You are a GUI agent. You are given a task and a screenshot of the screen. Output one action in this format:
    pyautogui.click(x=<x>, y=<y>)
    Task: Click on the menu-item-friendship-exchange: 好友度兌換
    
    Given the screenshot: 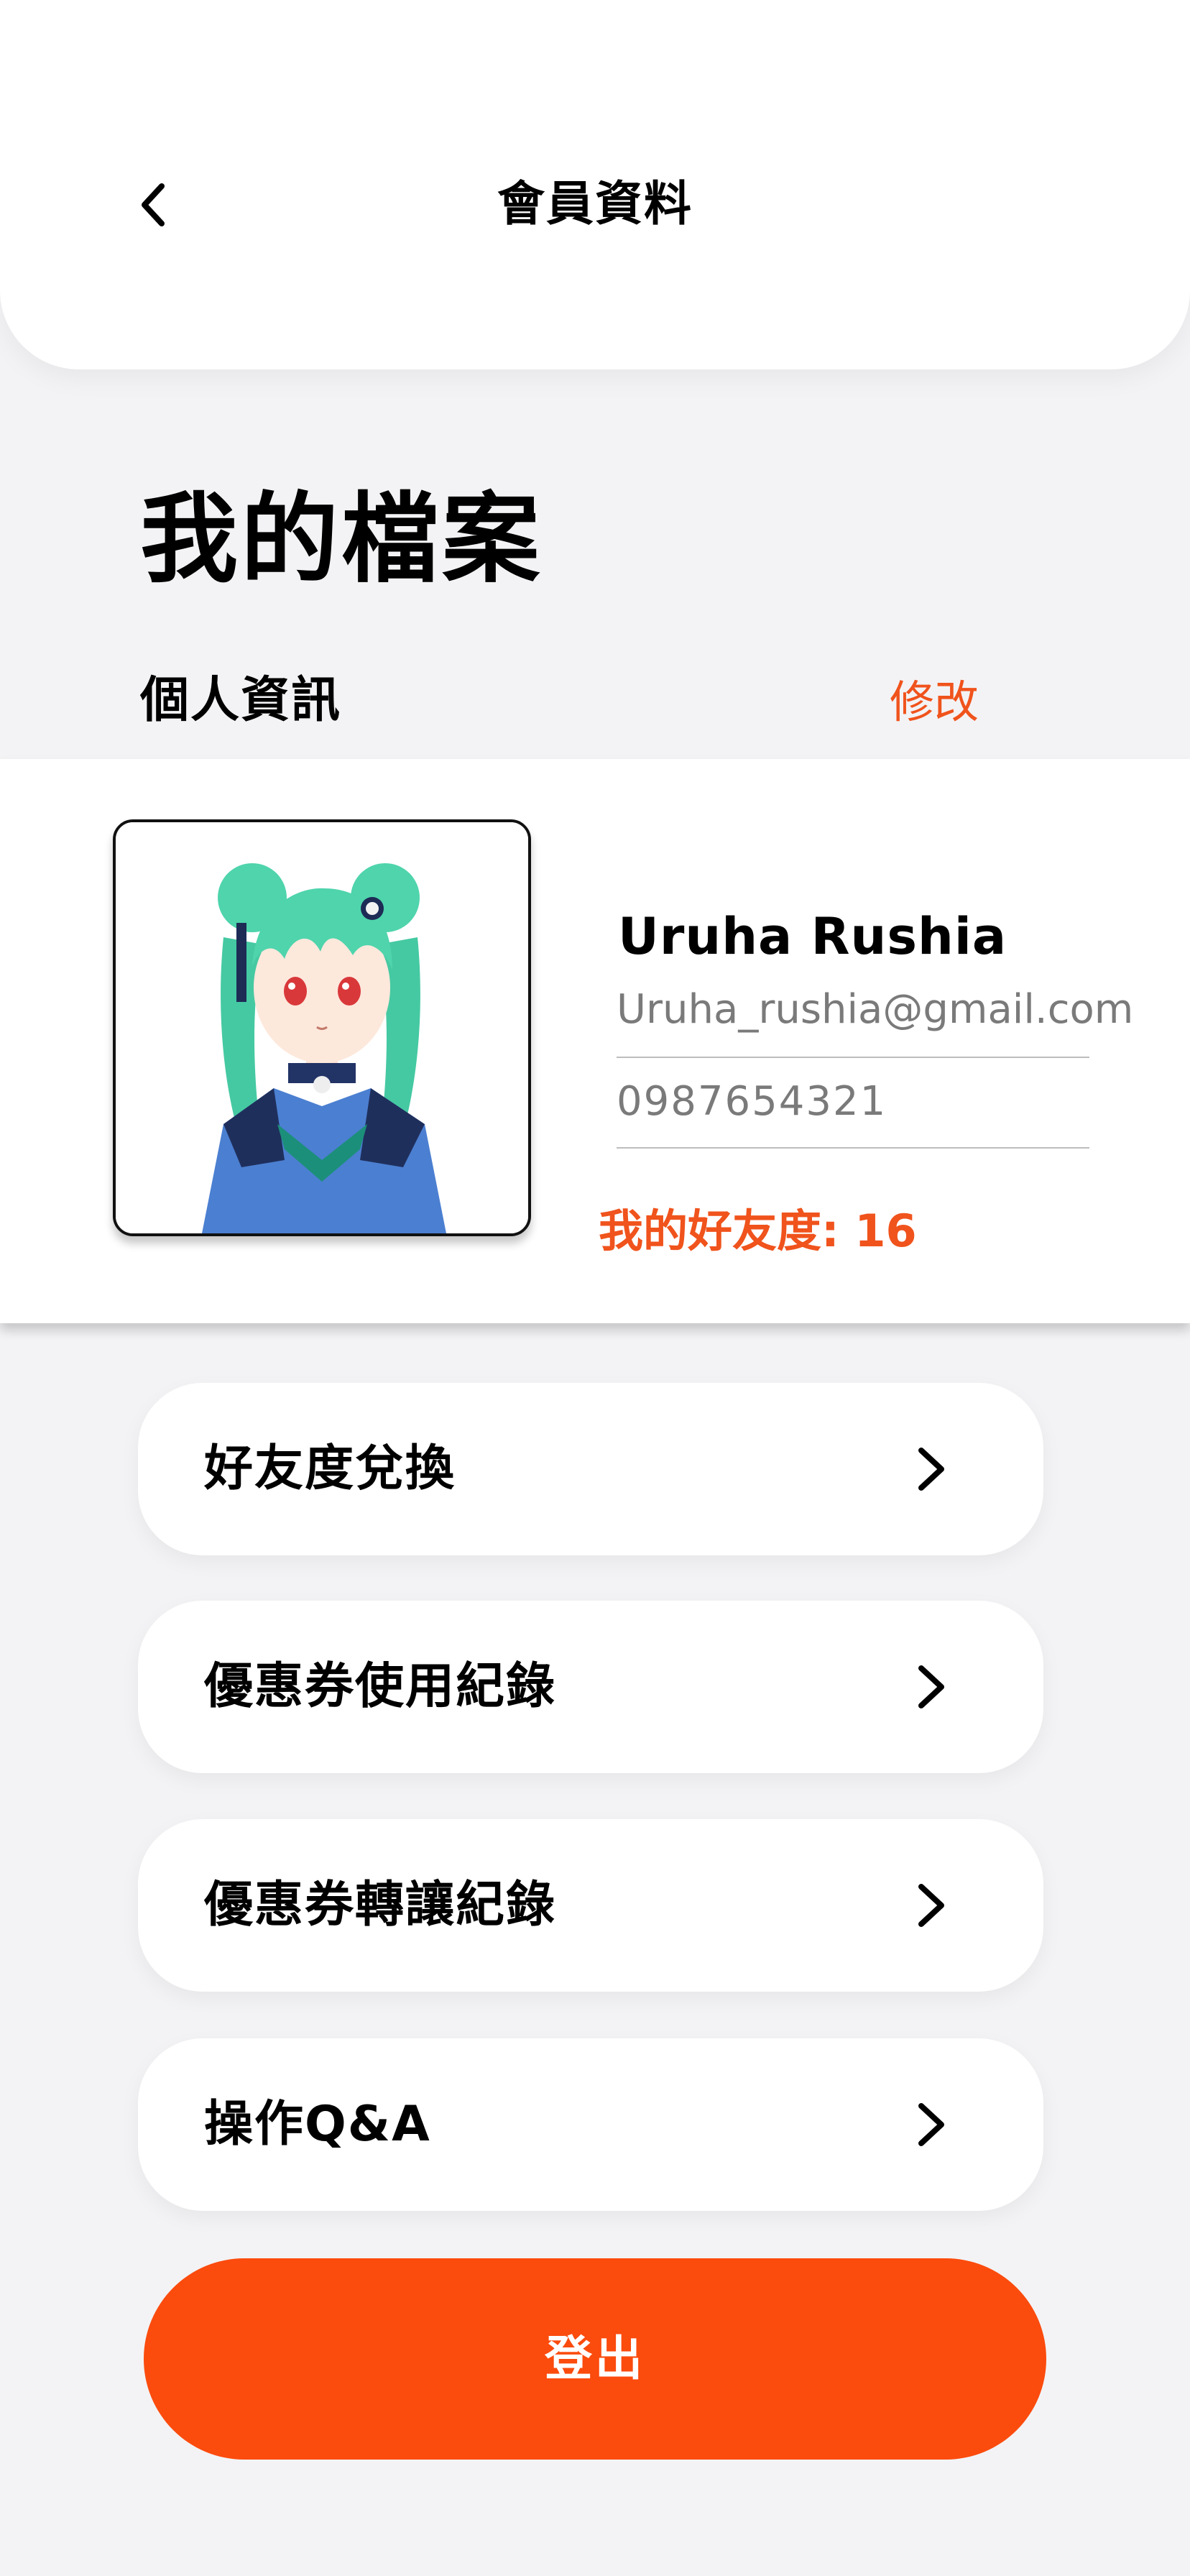 What is the action you would take?
    pyautogui.click(x=590, y=1469)
    